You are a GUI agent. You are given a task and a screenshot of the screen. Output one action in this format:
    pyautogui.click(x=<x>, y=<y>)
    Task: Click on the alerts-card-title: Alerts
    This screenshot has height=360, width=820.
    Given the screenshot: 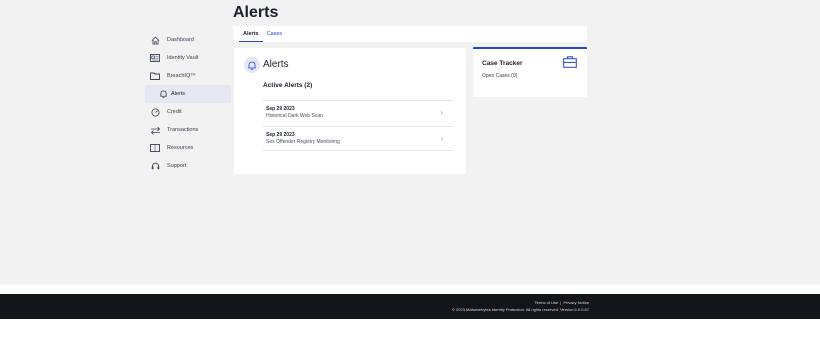 What is the action you would take?
    pyautogui.click(x=276, y=64)
    